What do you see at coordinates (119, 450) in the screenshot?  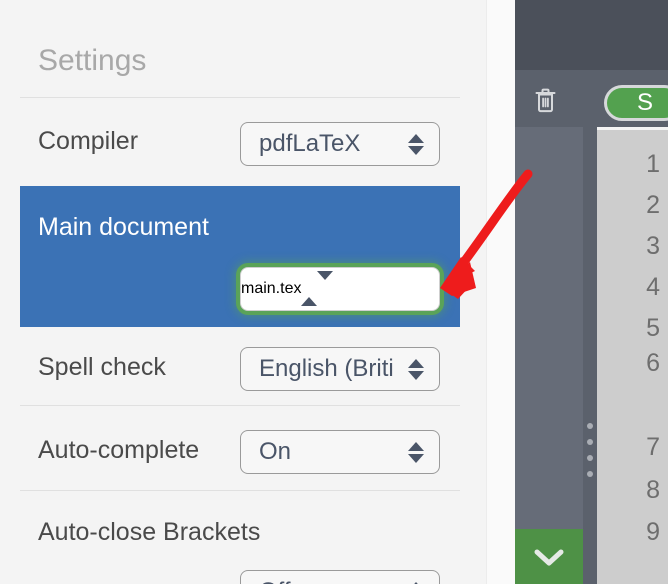 I see `setting-label-auto-complete: Auto-complete` at bounding box center [119, 450].